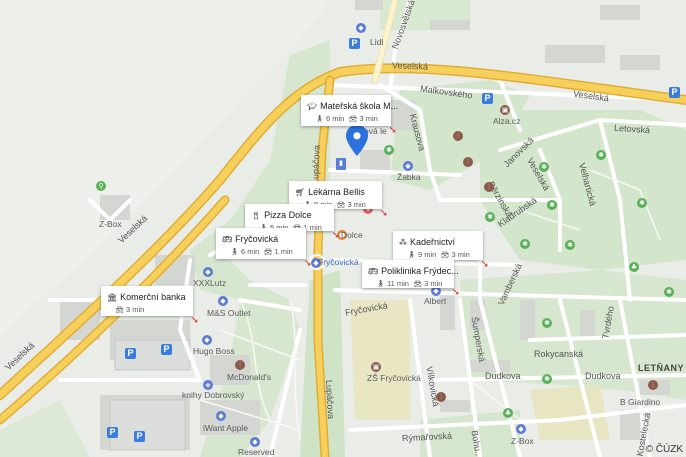 The width and height of the screenshot is (686, 457). I want to click on poi-knihy: knihy Dobrovský, so click(213, 395).